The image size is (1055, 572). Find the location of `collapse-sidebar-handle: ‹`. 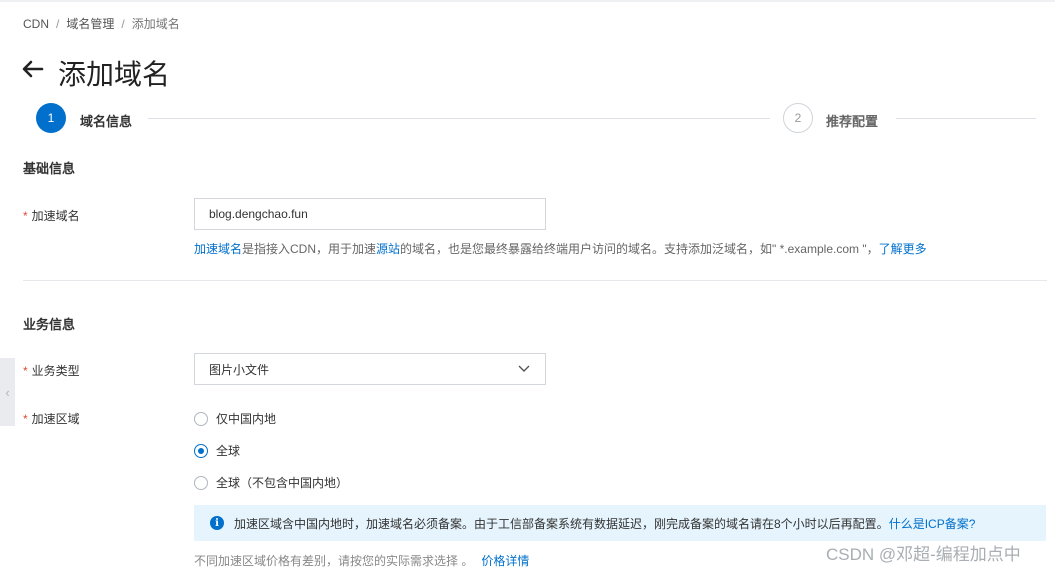

collapse-sidebar-handle: ‹ is located at coordinates (7, 392).